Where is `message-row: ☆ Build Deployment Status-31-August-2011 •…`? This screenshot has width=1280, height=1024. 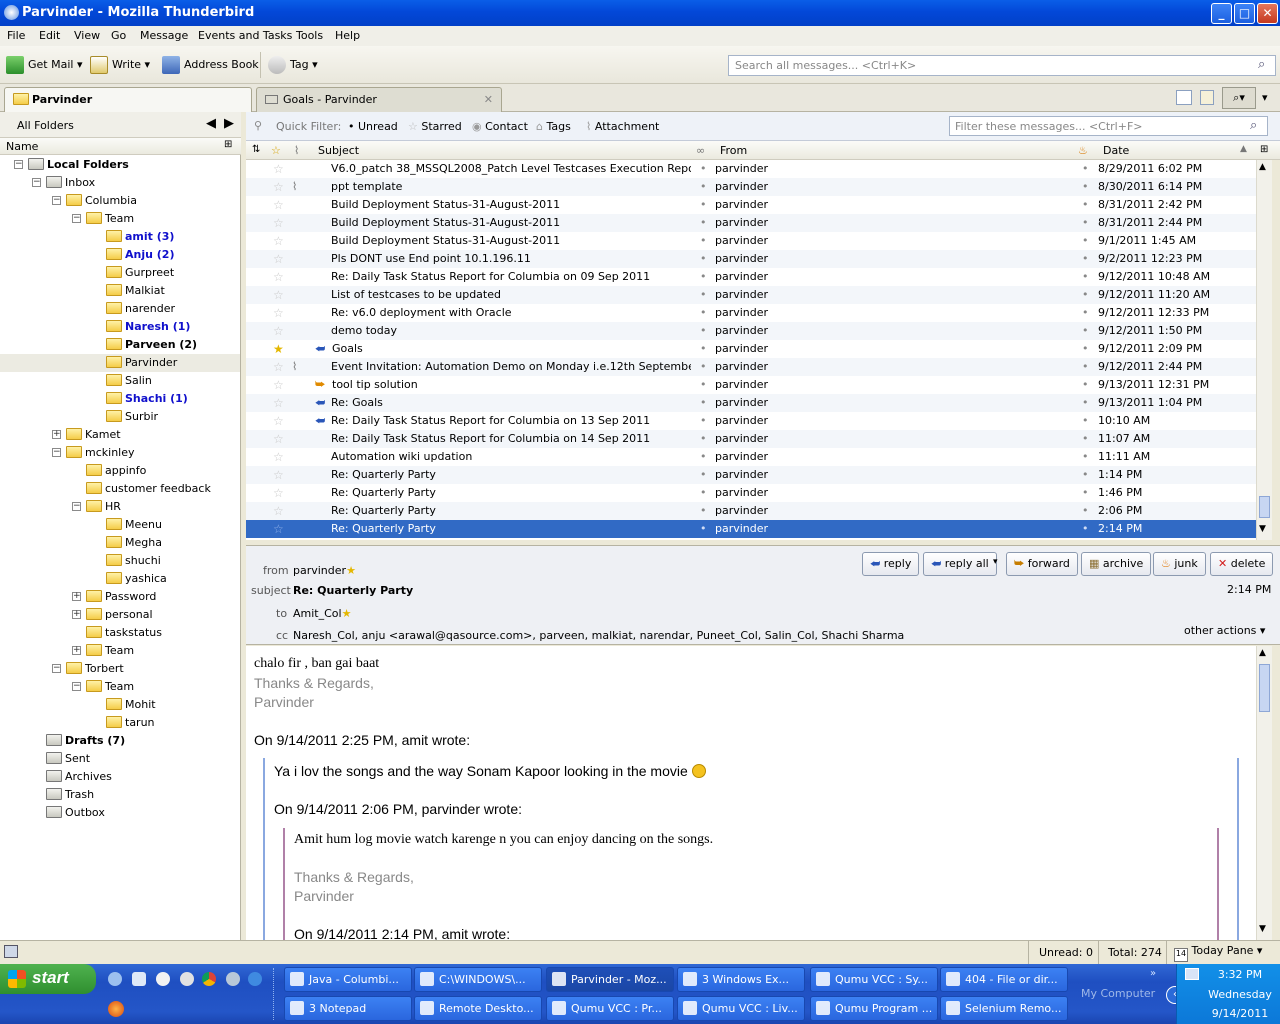 message-row: ☆ Build Deployment Status-31-August-2011 •… is located at coordinates (751, 241).